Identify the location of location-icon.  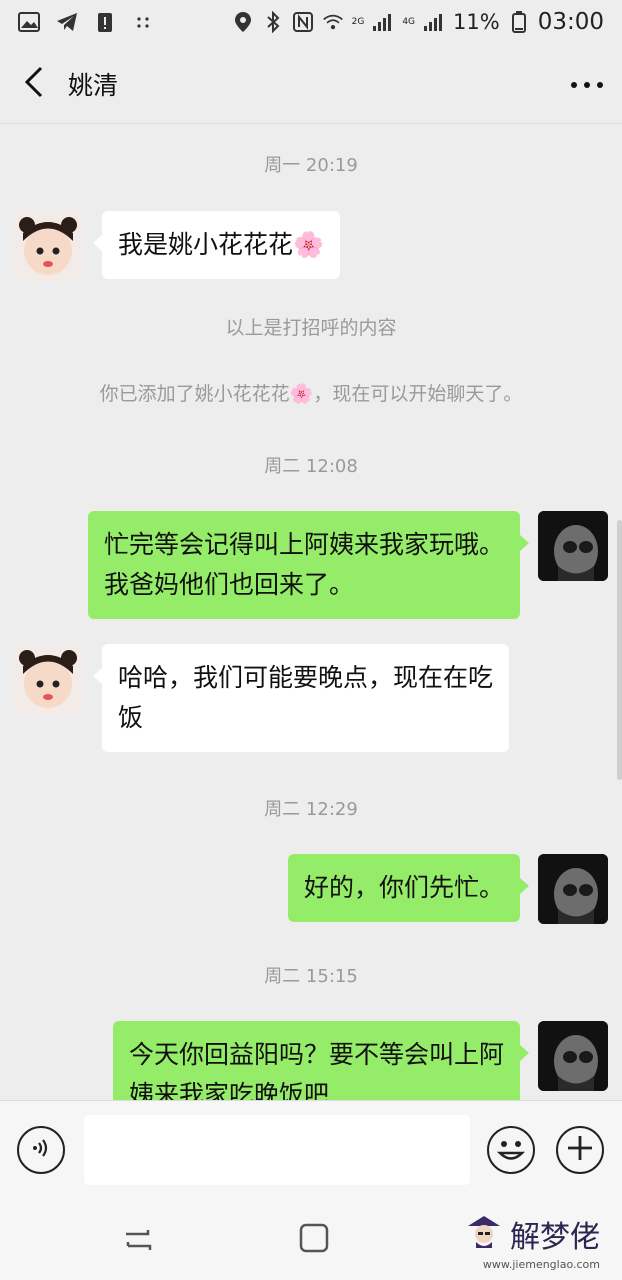
(243, 22).